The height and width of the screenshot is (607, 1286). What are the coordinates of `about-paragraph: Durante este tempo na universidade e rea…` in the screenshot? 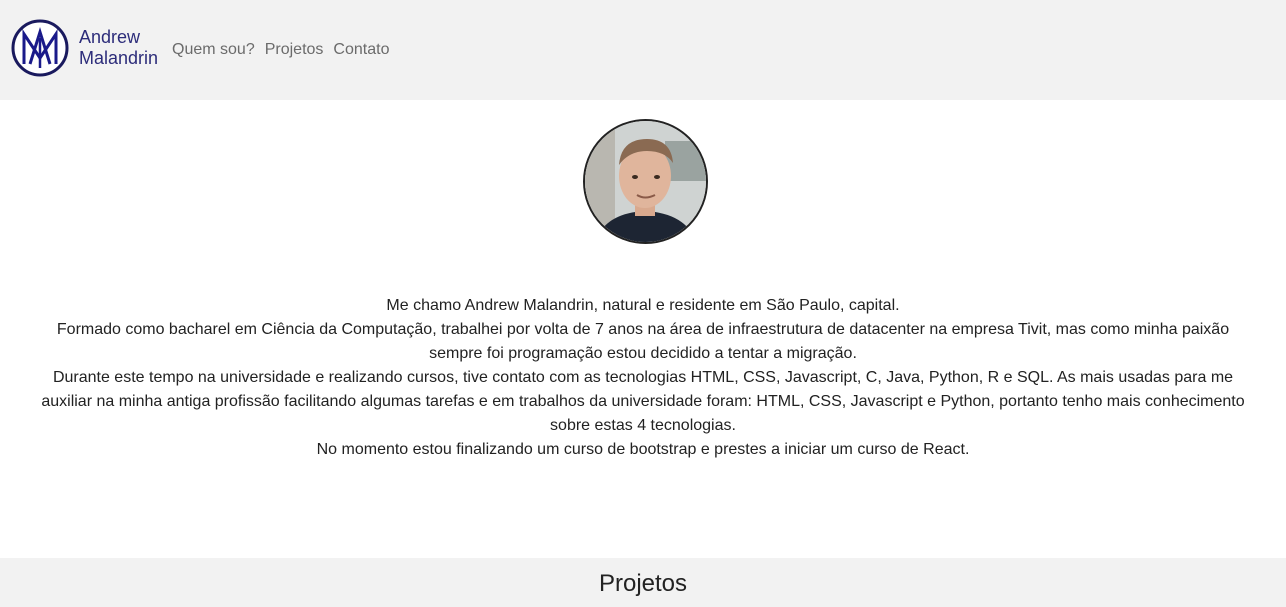 It's located at (643, 401).